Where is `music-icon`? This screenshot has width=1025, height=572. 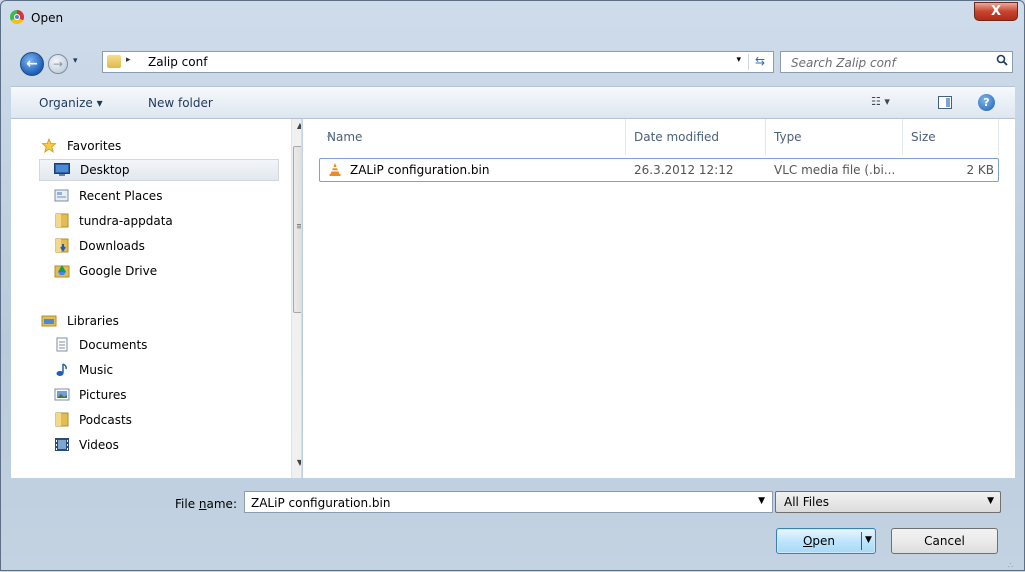 music-icon is located at coordinates (61, 369).